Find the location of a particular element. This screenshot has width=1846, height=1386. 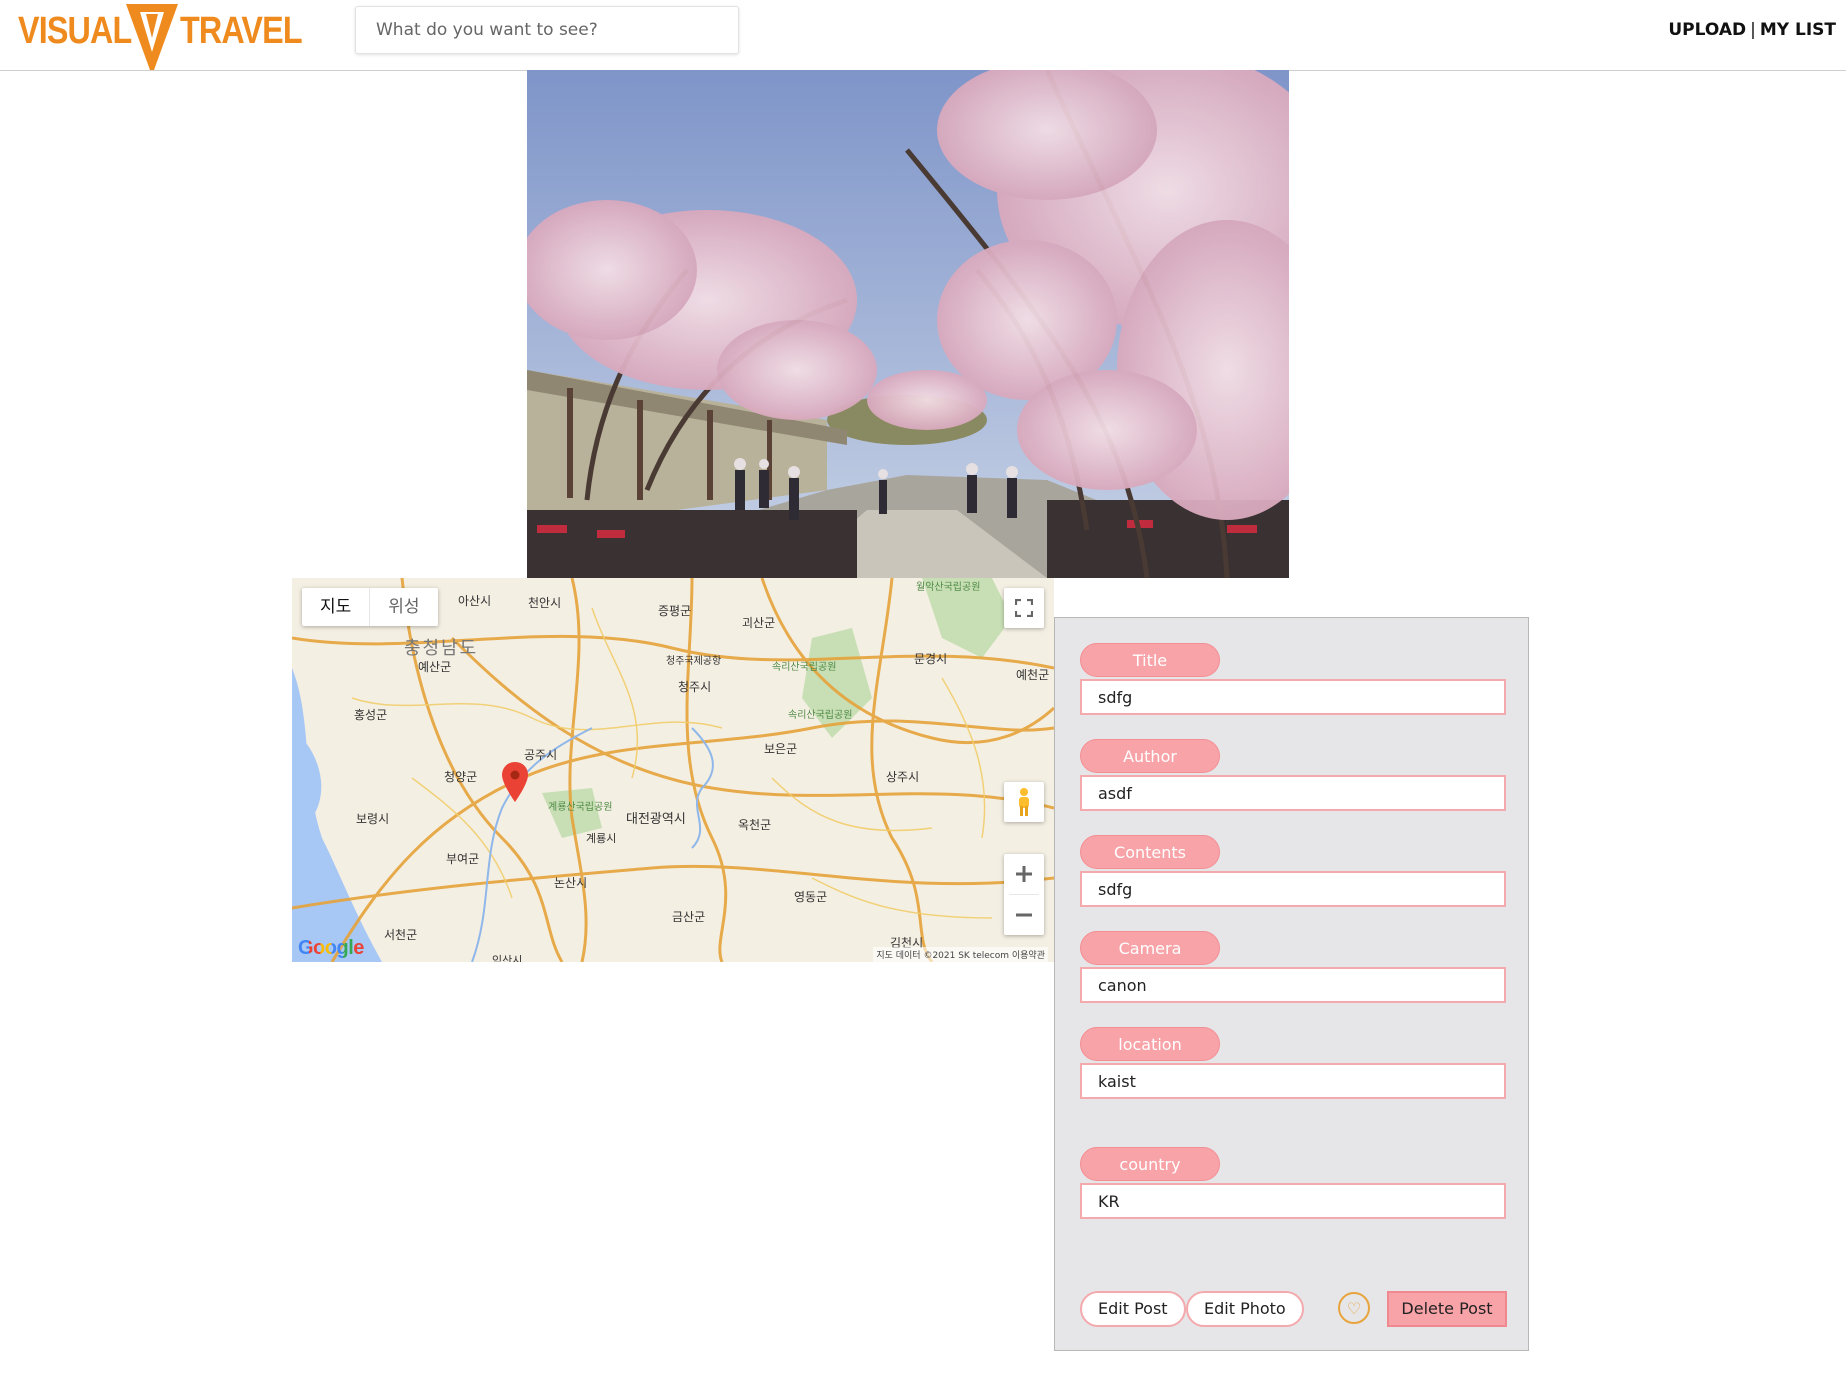

map-label-hongseong: 홍성군 is located at coordinates (371, 715).